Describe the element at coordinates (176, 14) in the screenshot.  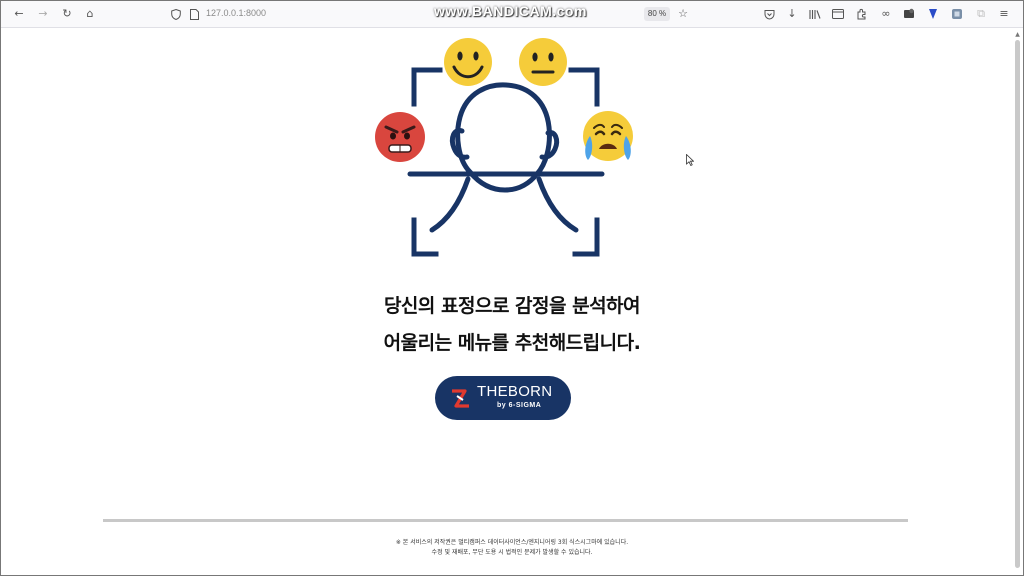
I see `shield-icon` at that location.